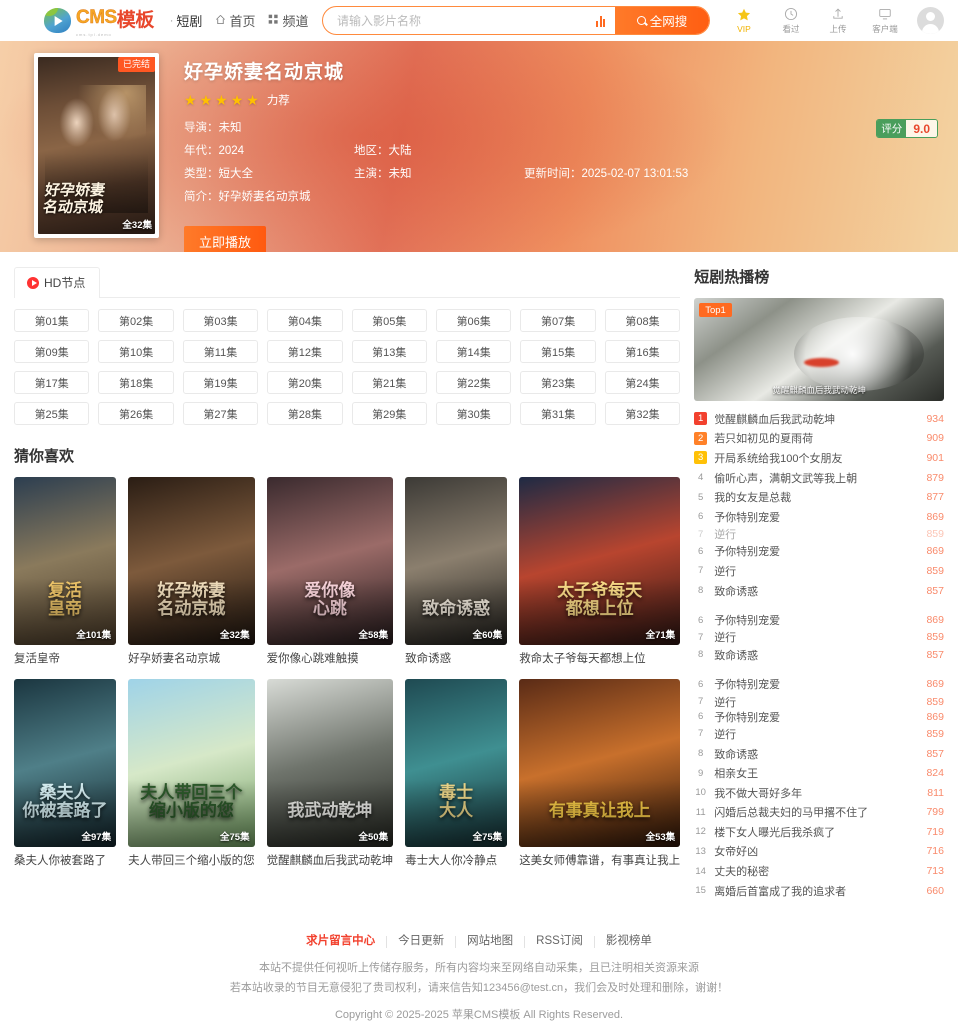 This screenshot has width=958, height=1024. What do you see at coordinates (819, 439) in the screenshot?
I see `rank-row: 2 若只如初见的夏雨荷 909` at bounding box center [819, 439].